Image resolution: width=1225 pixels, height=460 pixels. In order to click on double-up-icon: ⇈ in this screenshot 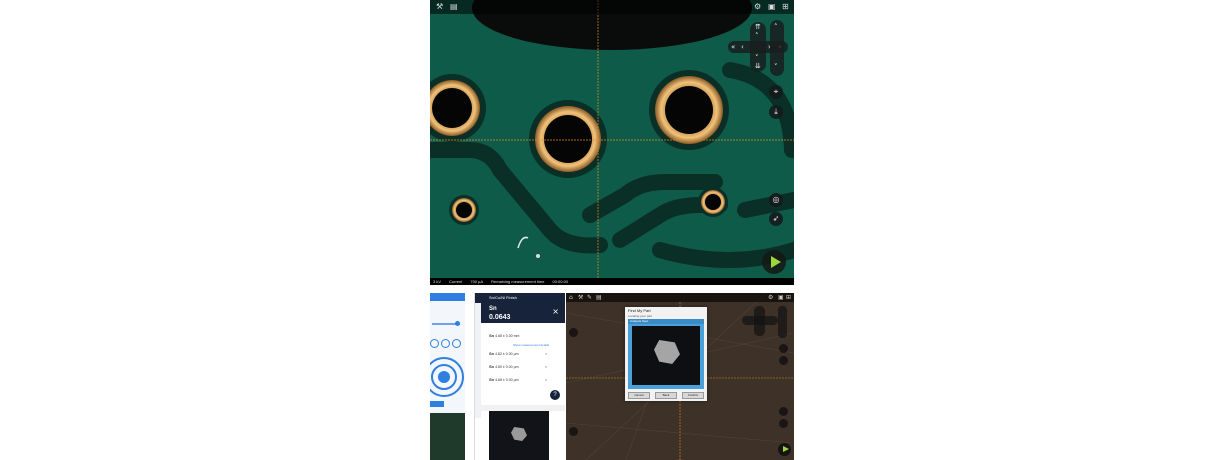, I will do `click(758, 27)`.